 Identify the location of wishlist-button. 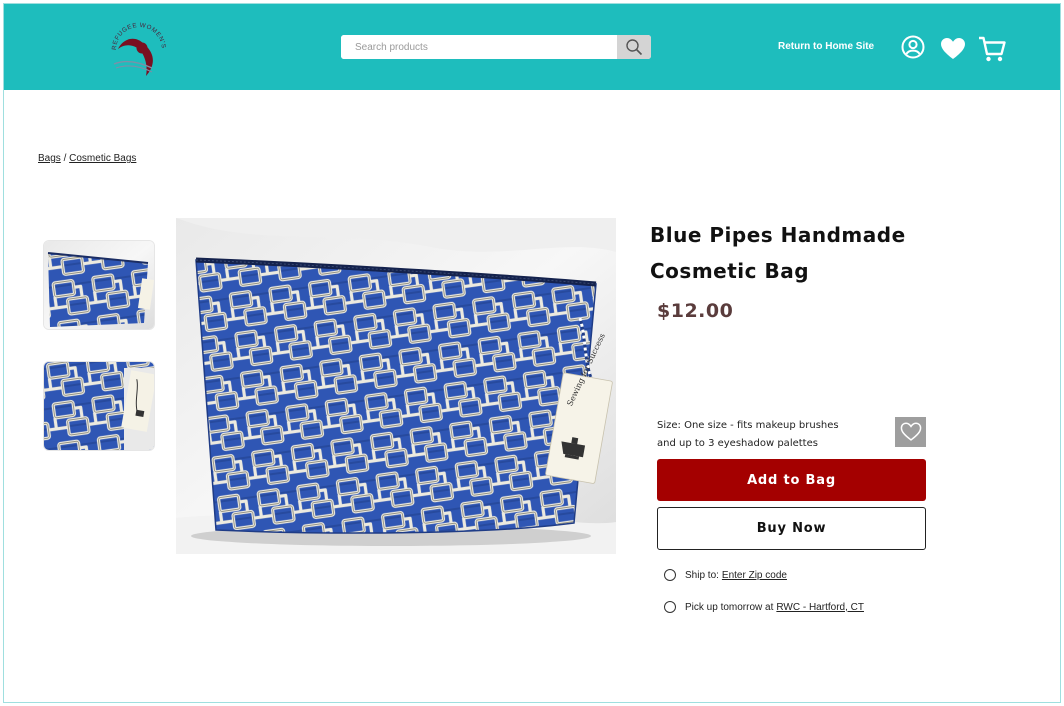
(910, 432).